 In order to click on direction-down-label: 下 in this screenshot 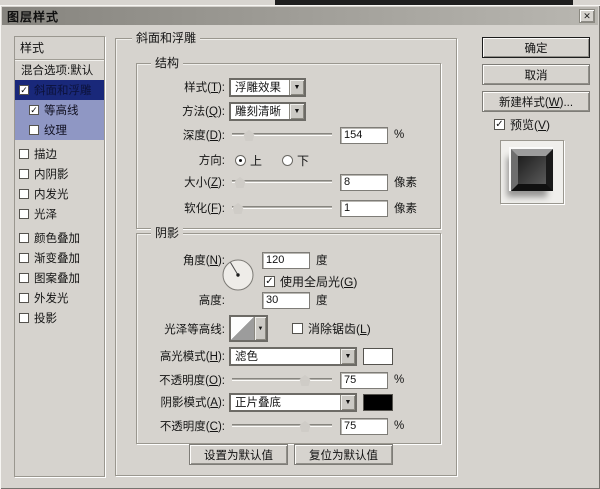, I will do `click(303, 160)`.